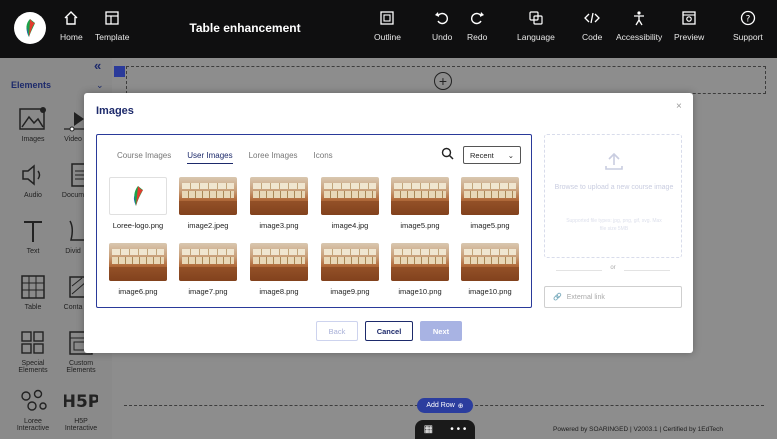 The width and height of the screenshot is (777, 439). What do you see at coordinates (748, 37) in the screenshot?
I see `support-label: Support` at bounding box center [748, 37].